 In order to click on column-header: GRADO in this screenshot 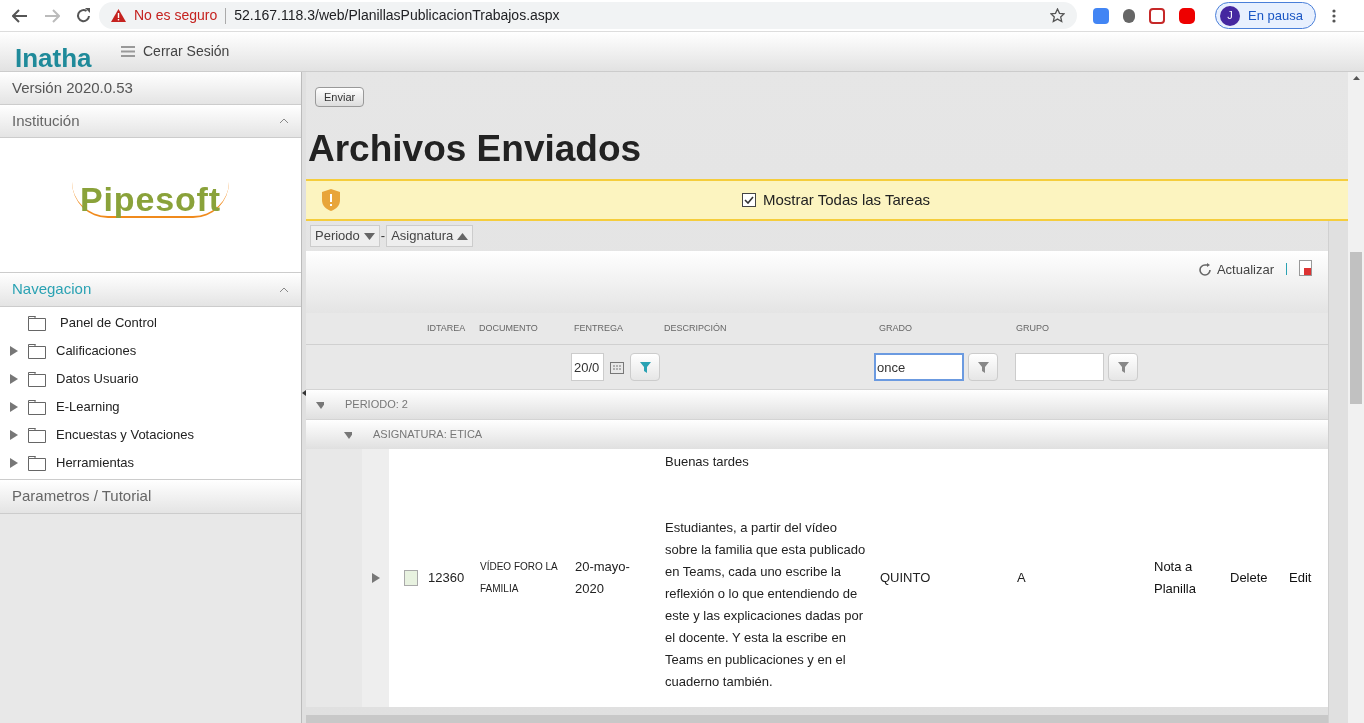, I will do `click(944, 328)`.